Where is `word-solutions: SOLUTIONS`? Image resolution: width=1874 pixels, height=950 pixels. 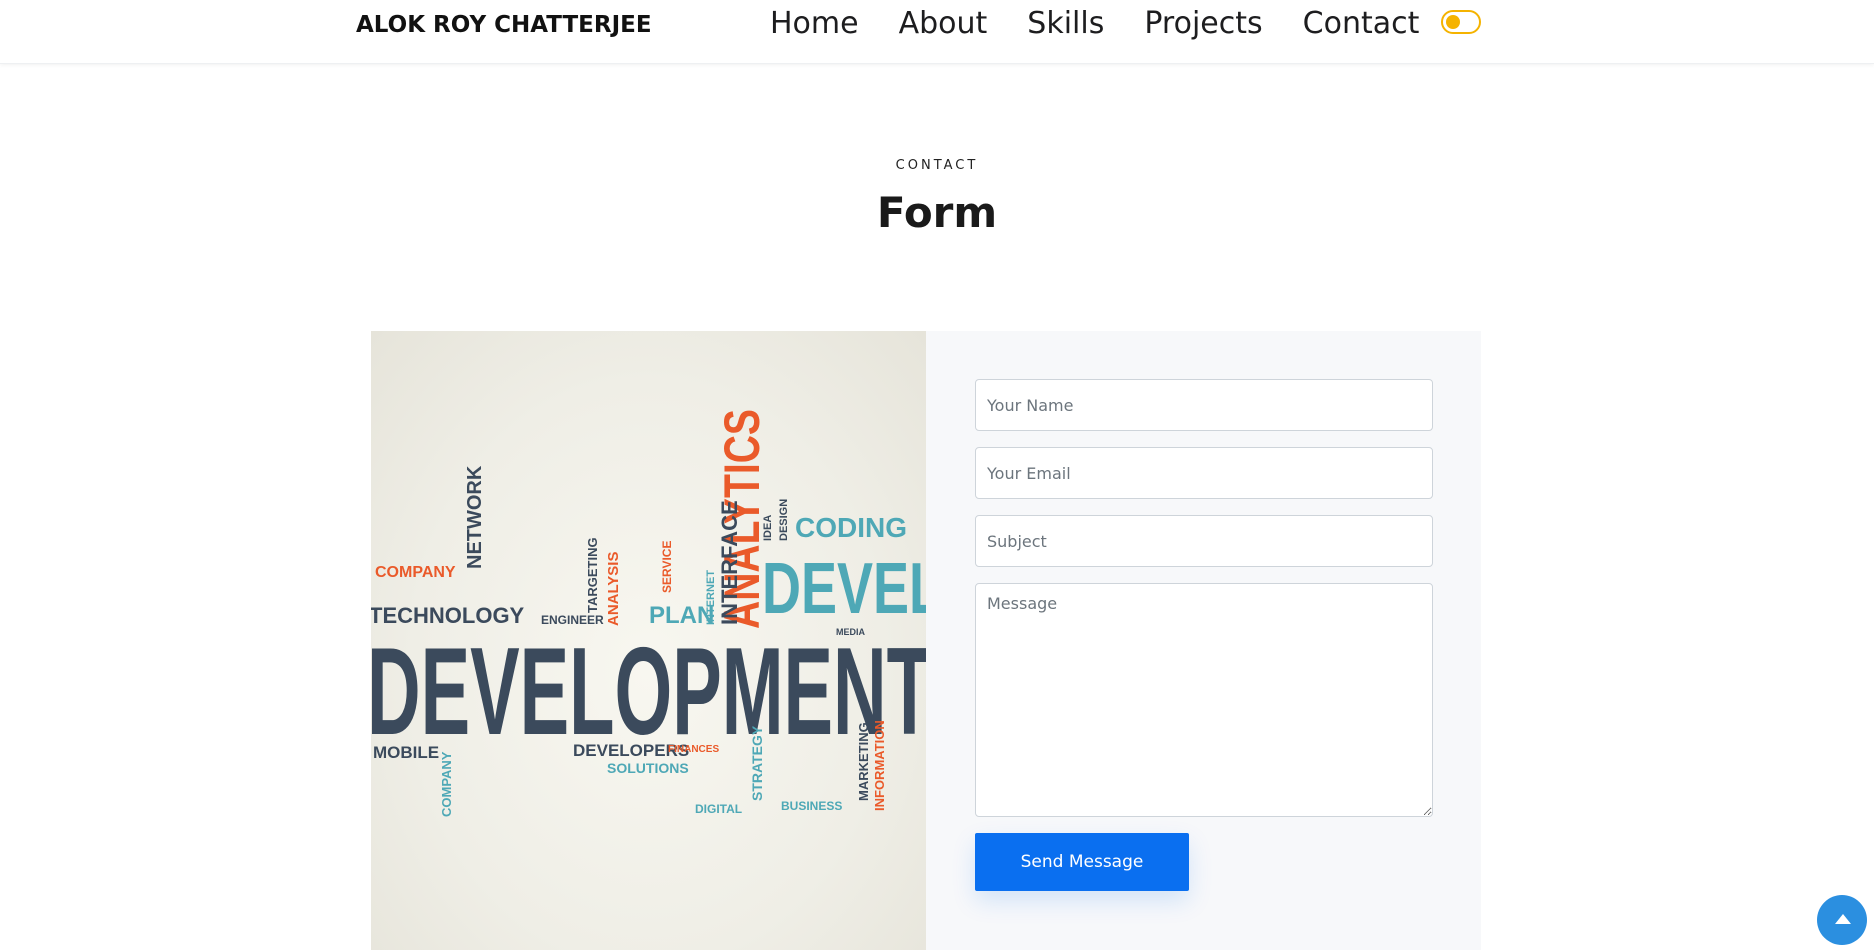 word-solutions: SOLUTIONS is located at coordinates (648, 768).